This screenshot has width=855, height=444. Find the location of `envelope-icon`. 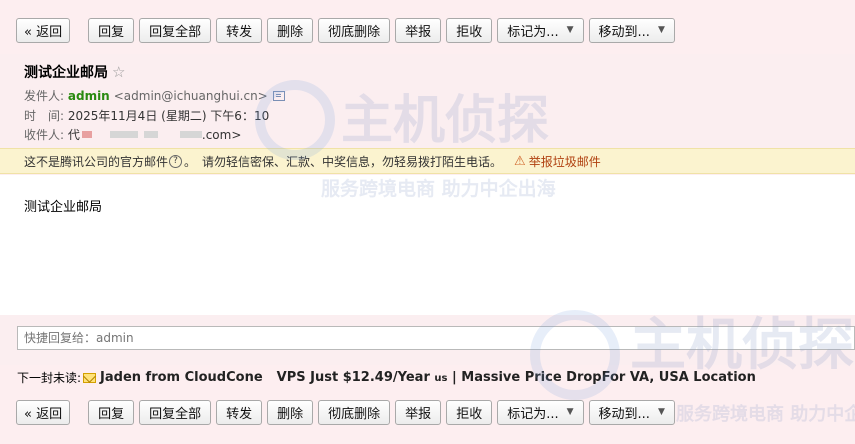

envelope-icon is located at coordinates (90, 377).